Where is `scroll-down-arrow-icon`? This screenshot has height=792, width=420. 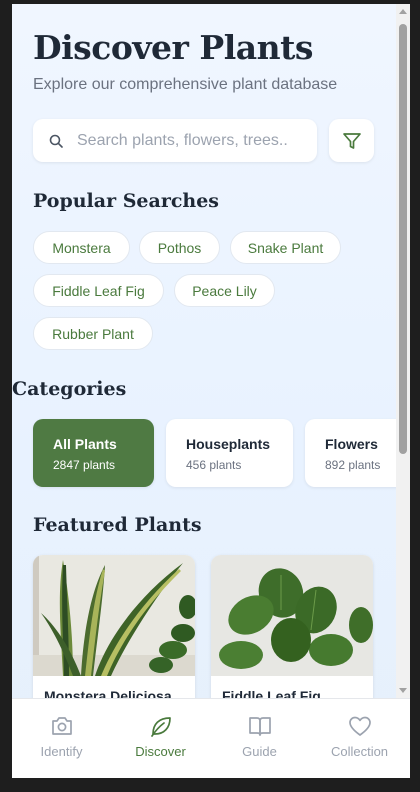 scroll-down-arrow-icon is located at coordinates (403, 690).